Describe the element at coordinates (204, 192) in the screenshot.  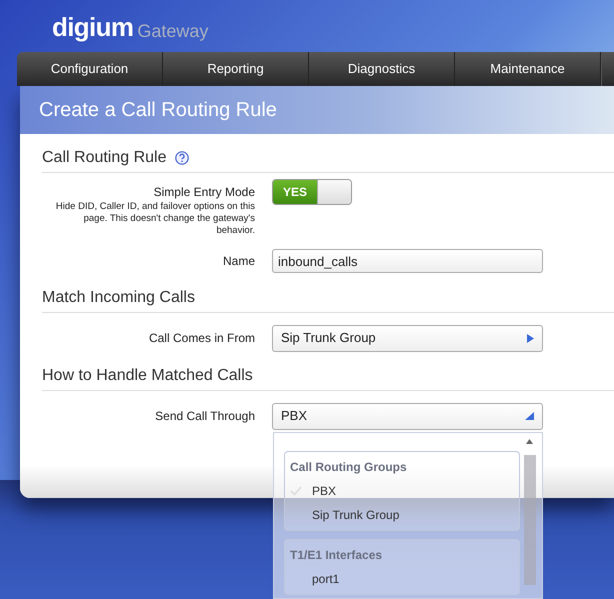
I see `field-label: Simple Entry Mode` at that location.